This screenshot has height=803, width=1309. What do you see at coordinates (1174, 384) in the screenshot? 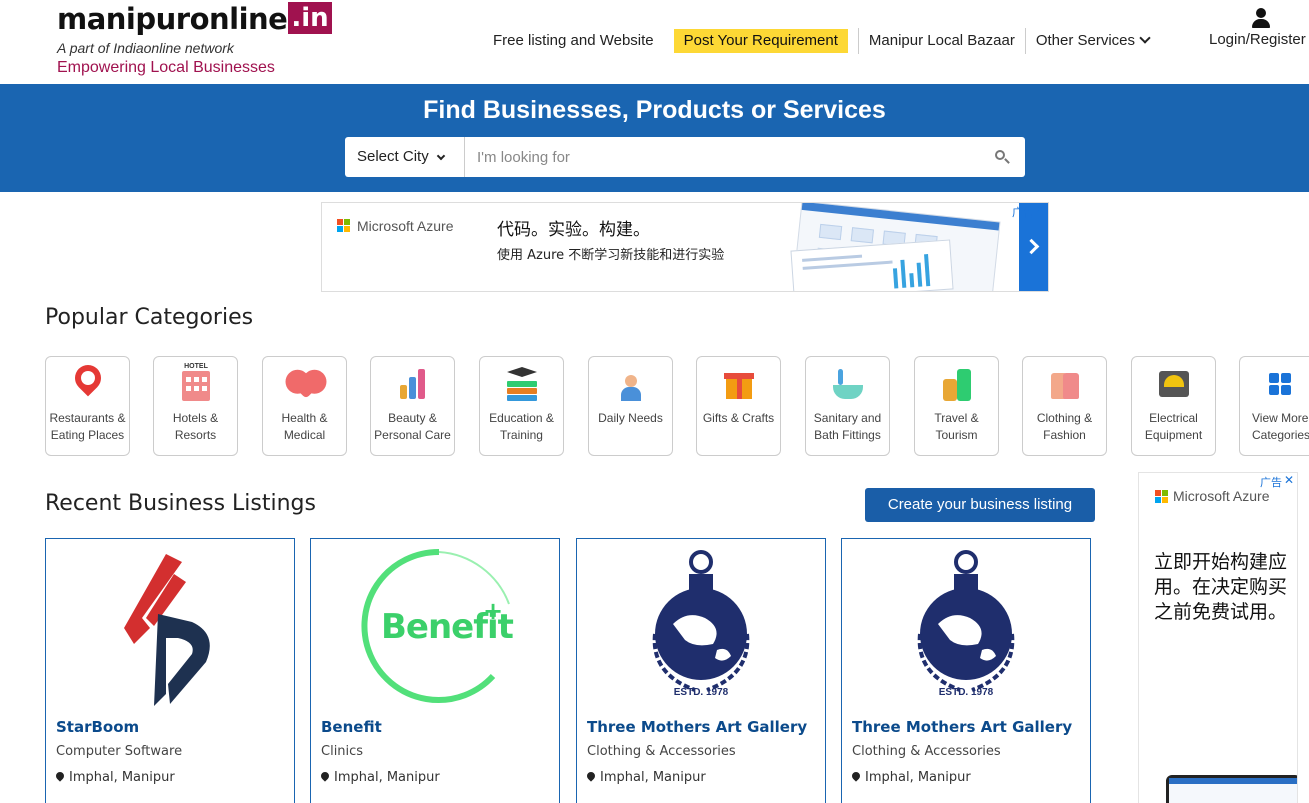
I see `electrical-meter-icon` at bounding box center [1174, 384].